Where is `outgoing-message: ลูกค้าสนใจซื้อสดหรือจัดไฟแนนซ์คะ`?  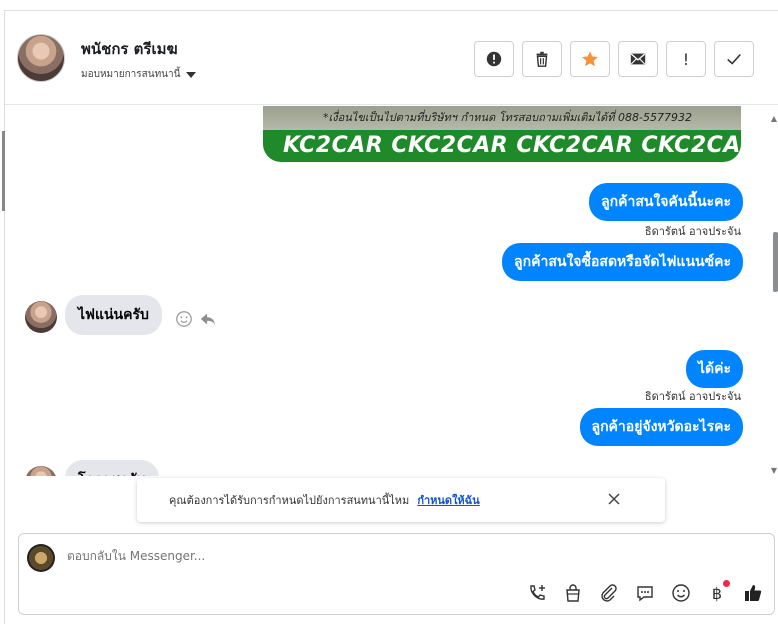
outgoing-message: ลูกค้าสนใจซื้อสดหรือจัดไฟแนนซ์คะ is located at coordinates (622, 262).